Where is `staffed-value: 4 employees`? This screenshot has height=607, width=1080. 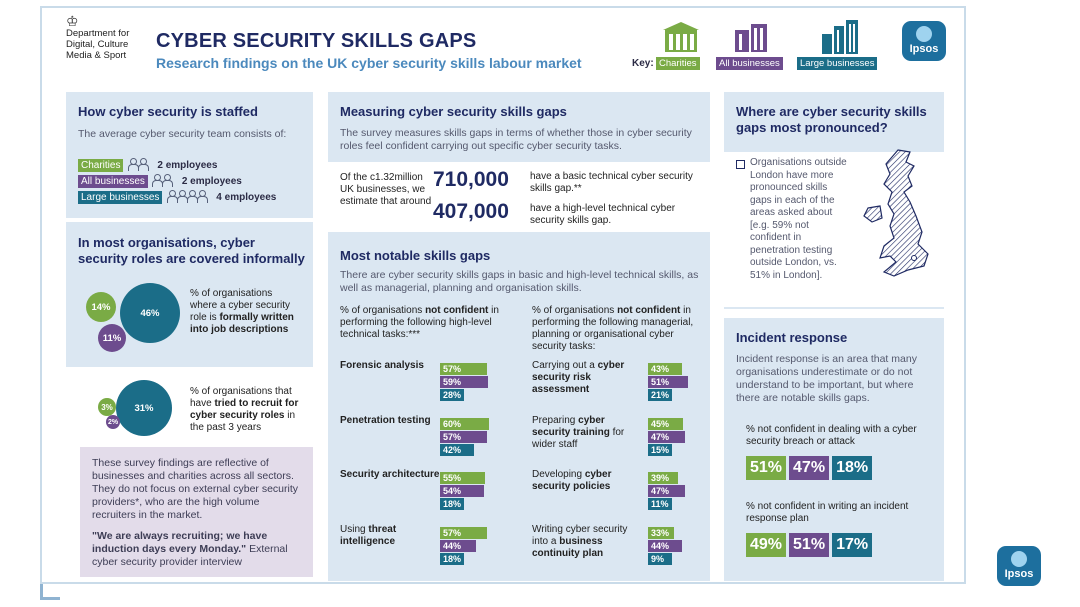 staffed-value: 4 employees is located at coordinates (246, 197).